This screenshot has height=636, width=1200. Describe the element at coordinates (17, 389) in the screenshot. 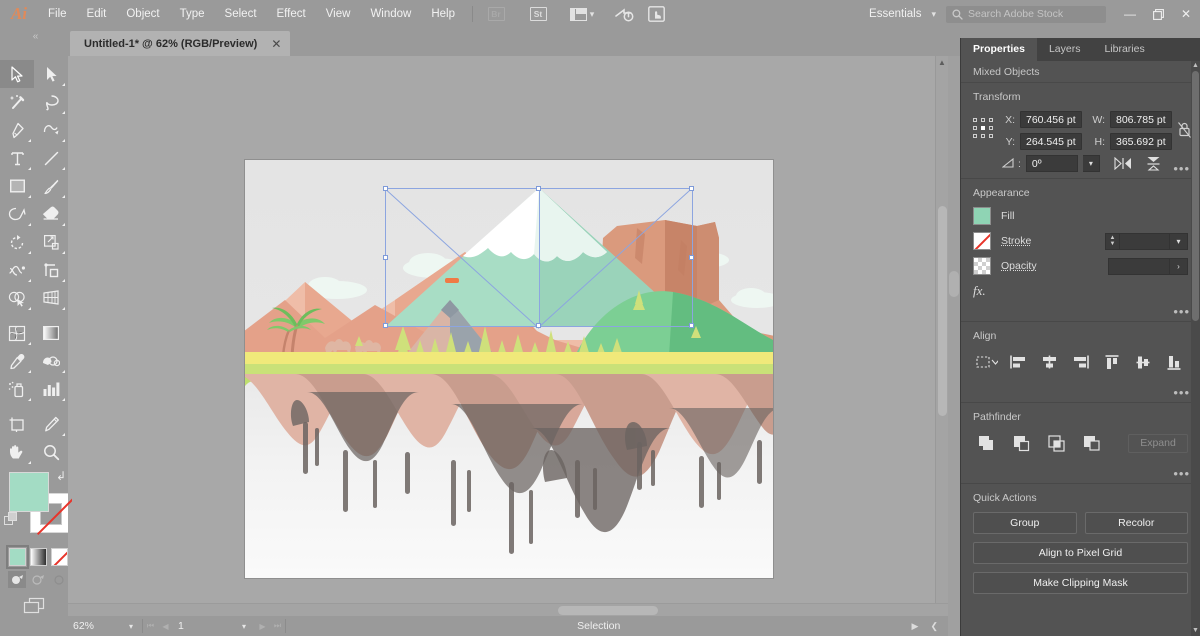

I see `symbol-sprayer-tool` at that location.